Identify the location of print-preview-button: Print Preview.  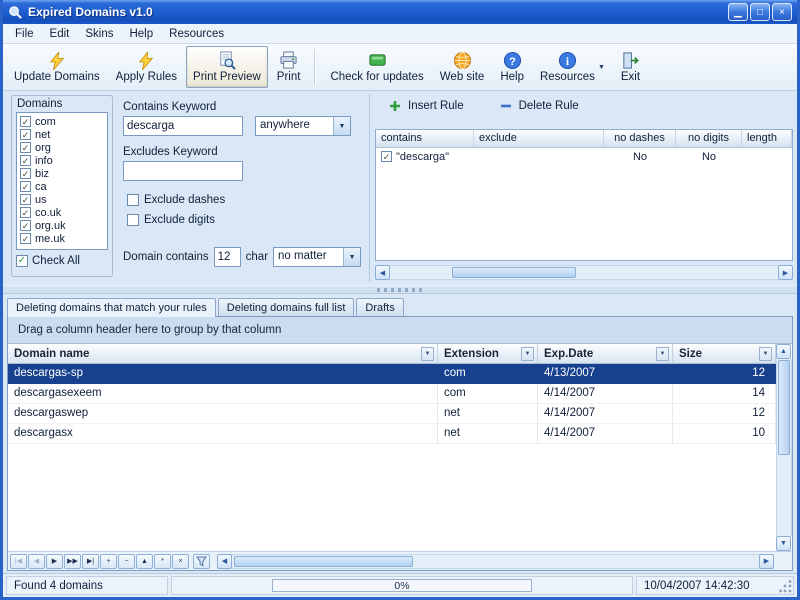
(227, 67).